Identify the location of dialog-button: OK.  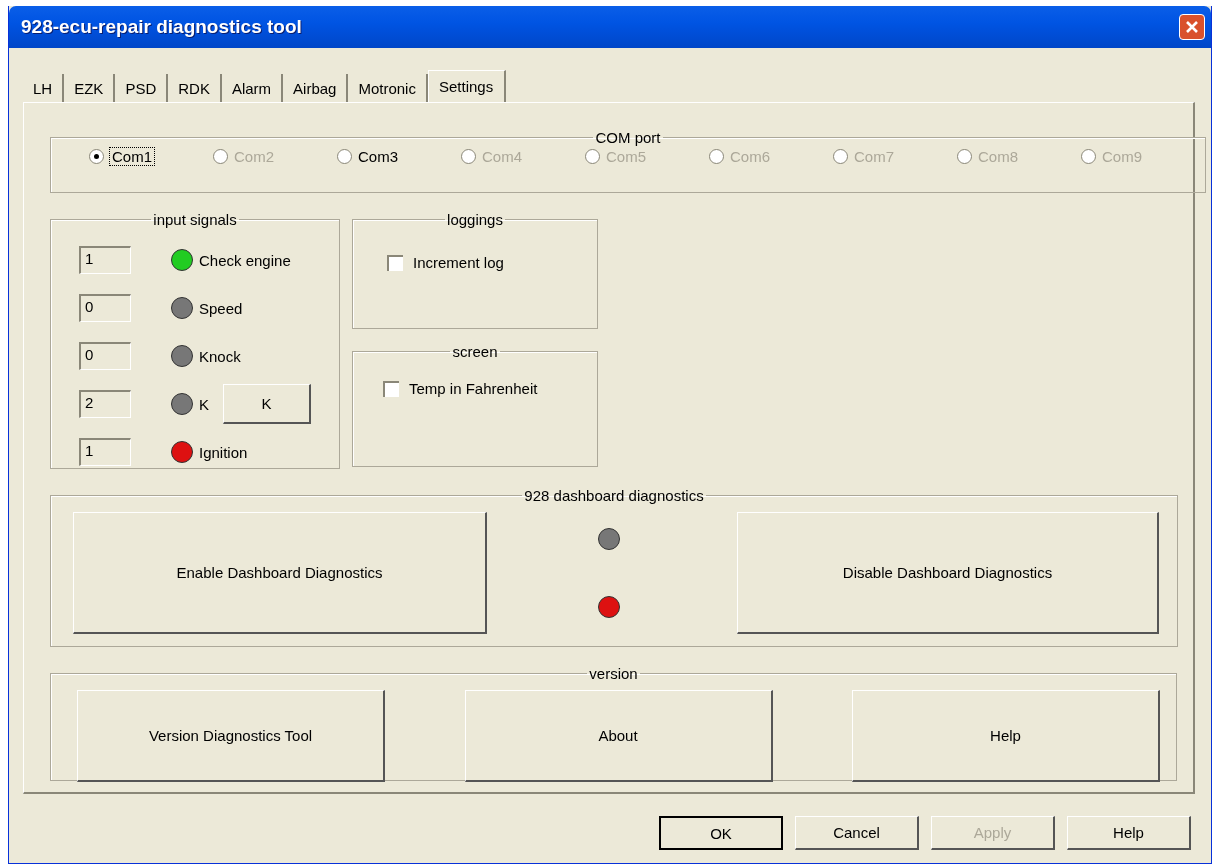
(721, 833).